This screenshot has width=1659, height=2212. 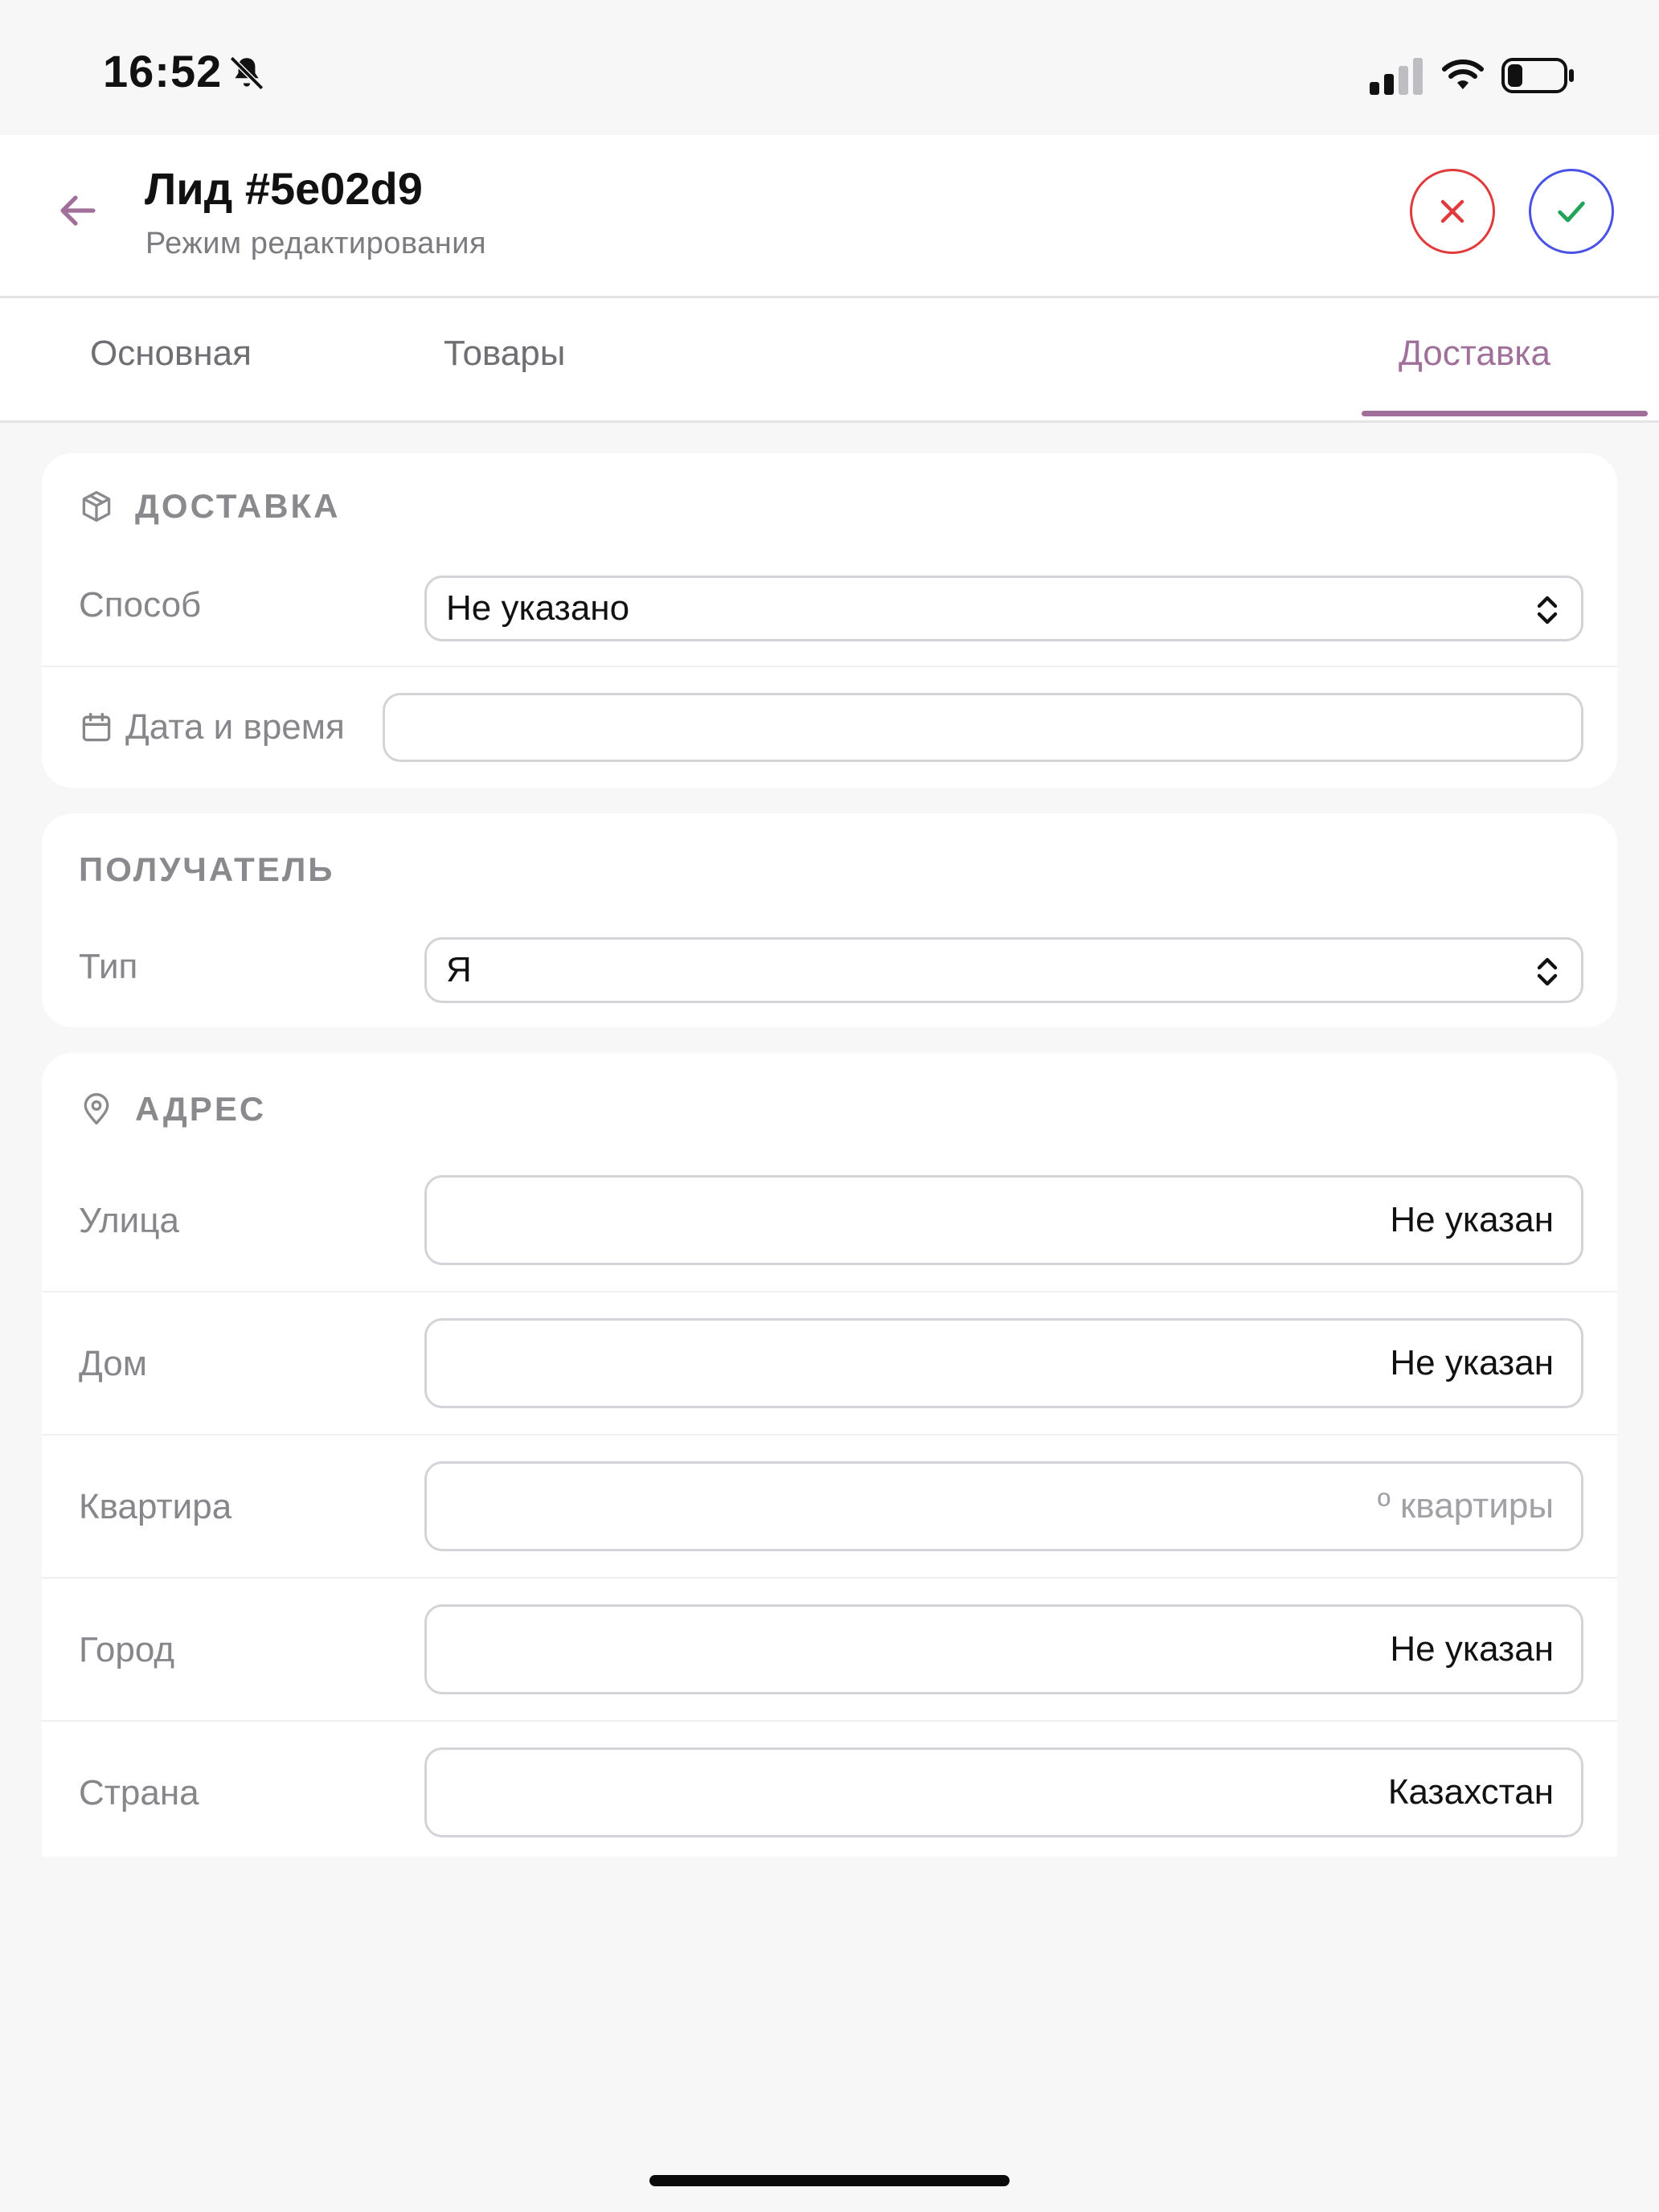 I want to click on wifi-icon, so click(x=1463, y=74).